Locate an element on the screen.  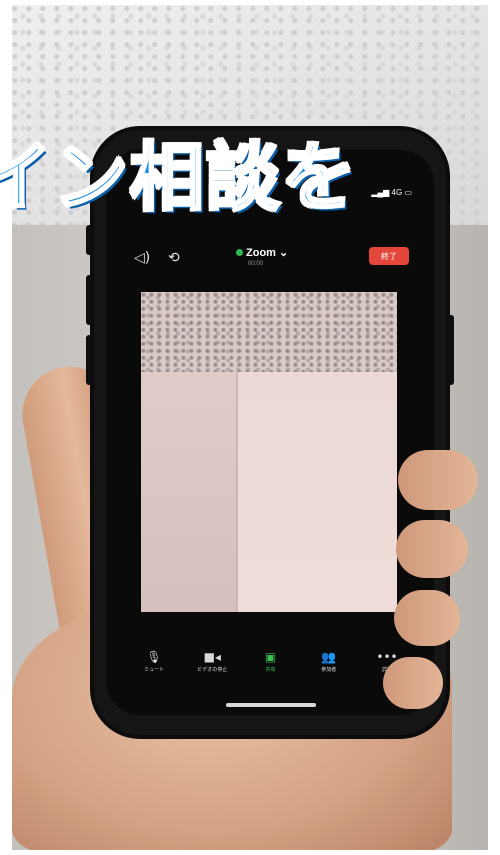
overlay-caption: イン相談を is located at coordinates (179, 178).